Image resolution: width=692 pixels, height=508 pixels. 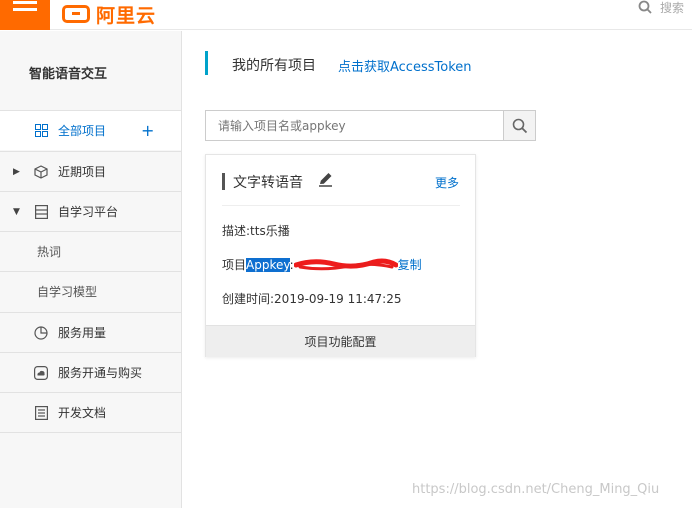 I want to click on sidebar-item-self-learning: ▼ 自学习平台, so click(x=90, y=211).